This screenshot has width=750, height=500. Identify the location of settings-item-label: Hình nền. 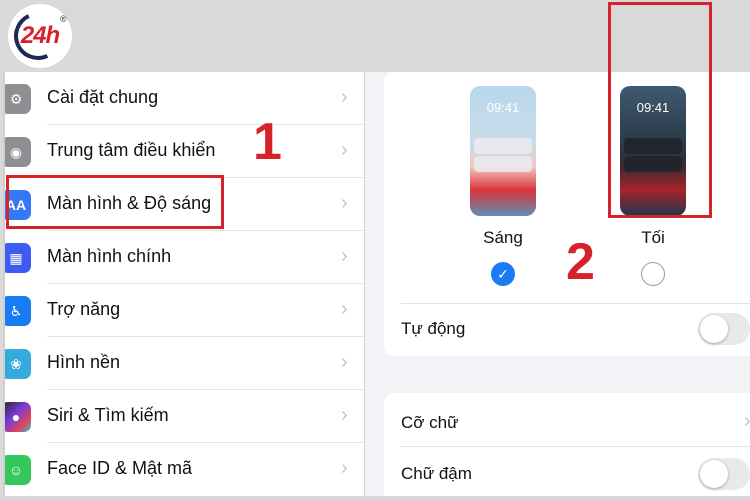
(84, 362).